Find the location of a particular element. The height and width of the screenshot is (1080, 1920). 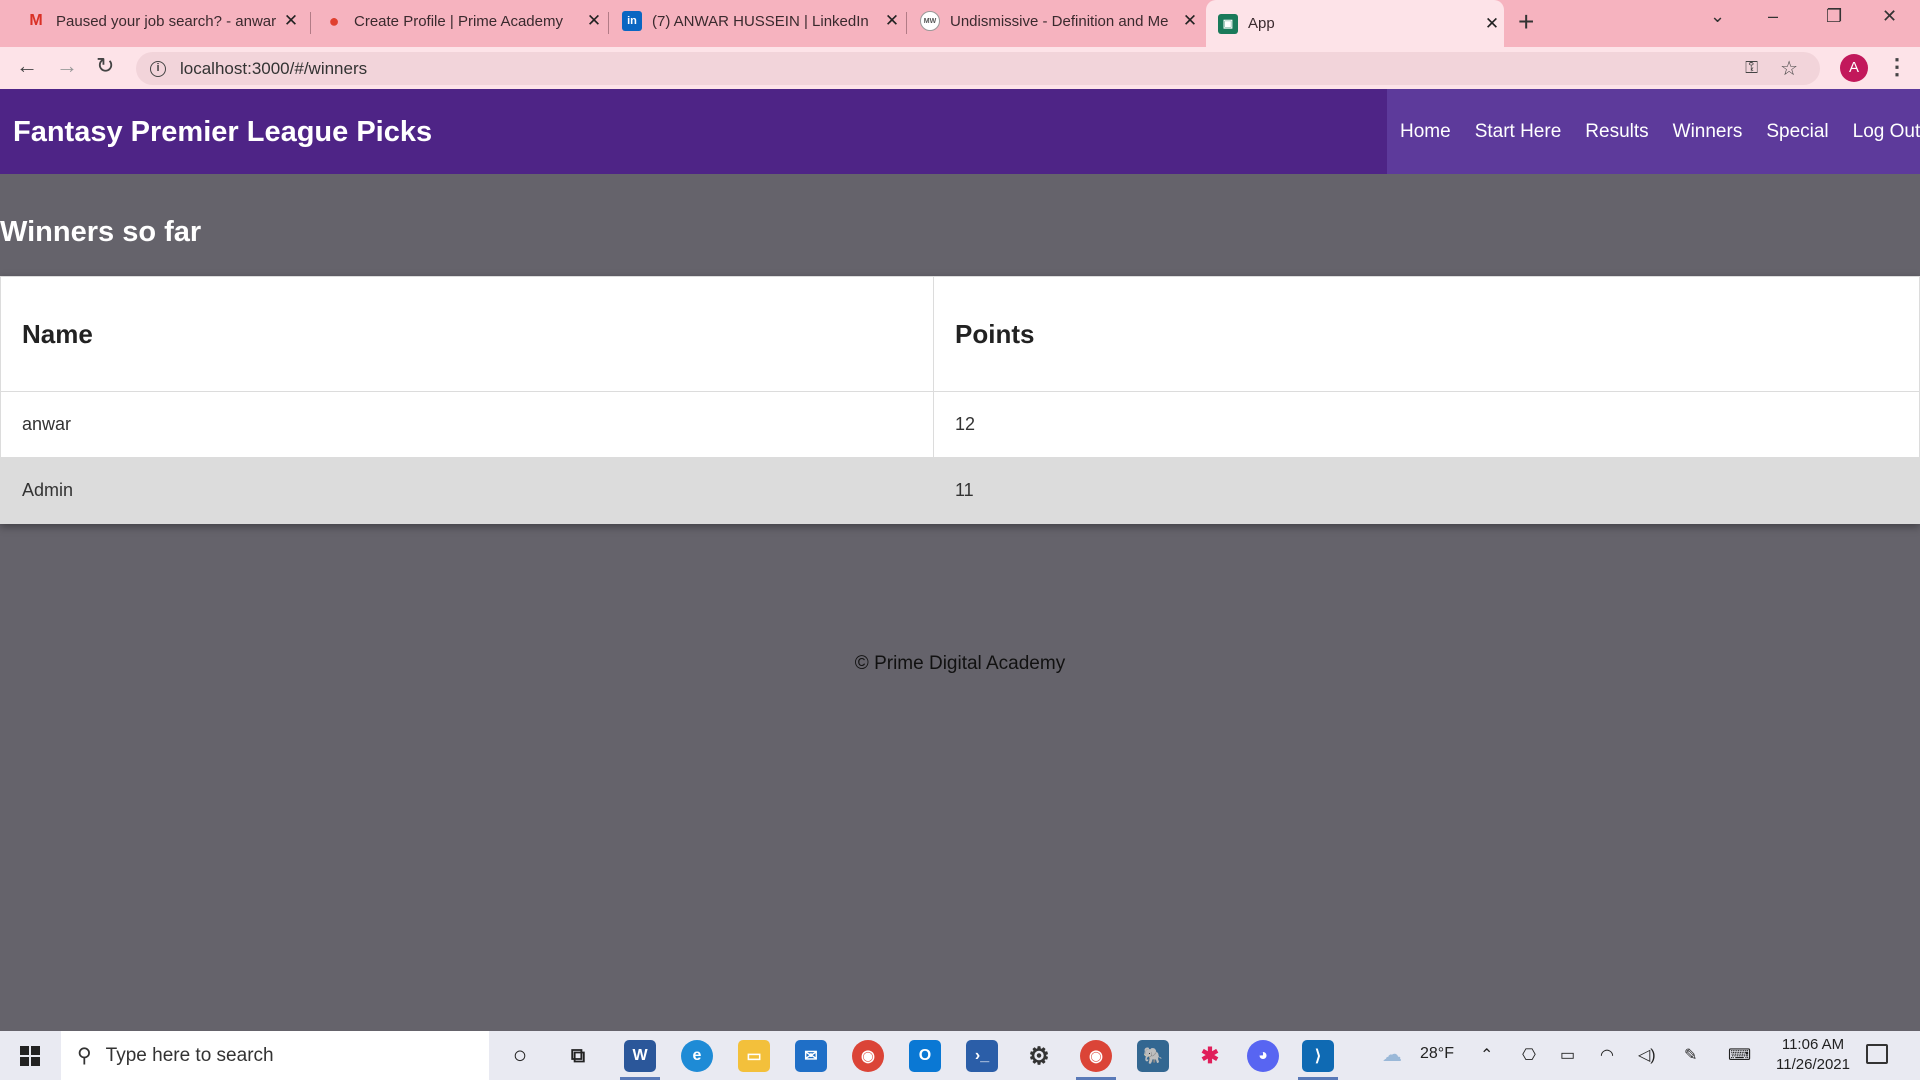

profile-avatar: A is located at coordinates (1854, 68).